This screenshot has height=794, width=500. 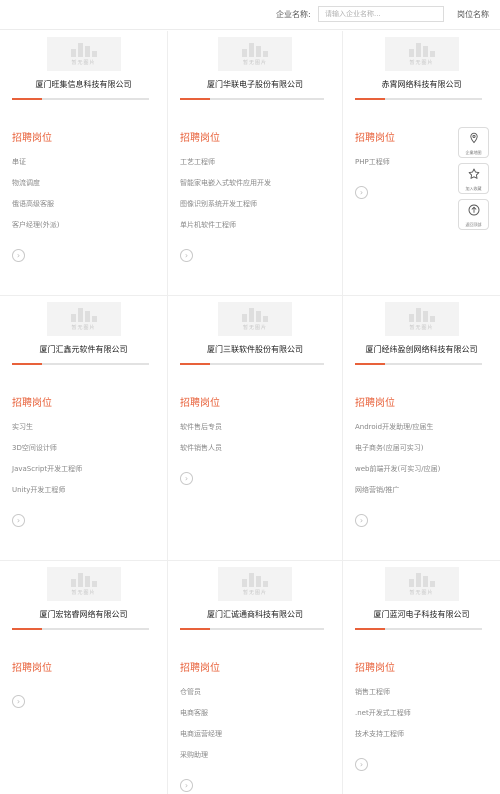 What do you see at coordinates (35, 188) in the screenshot?
I see `job-link: 物流调度` at bounding box center [35, 188].